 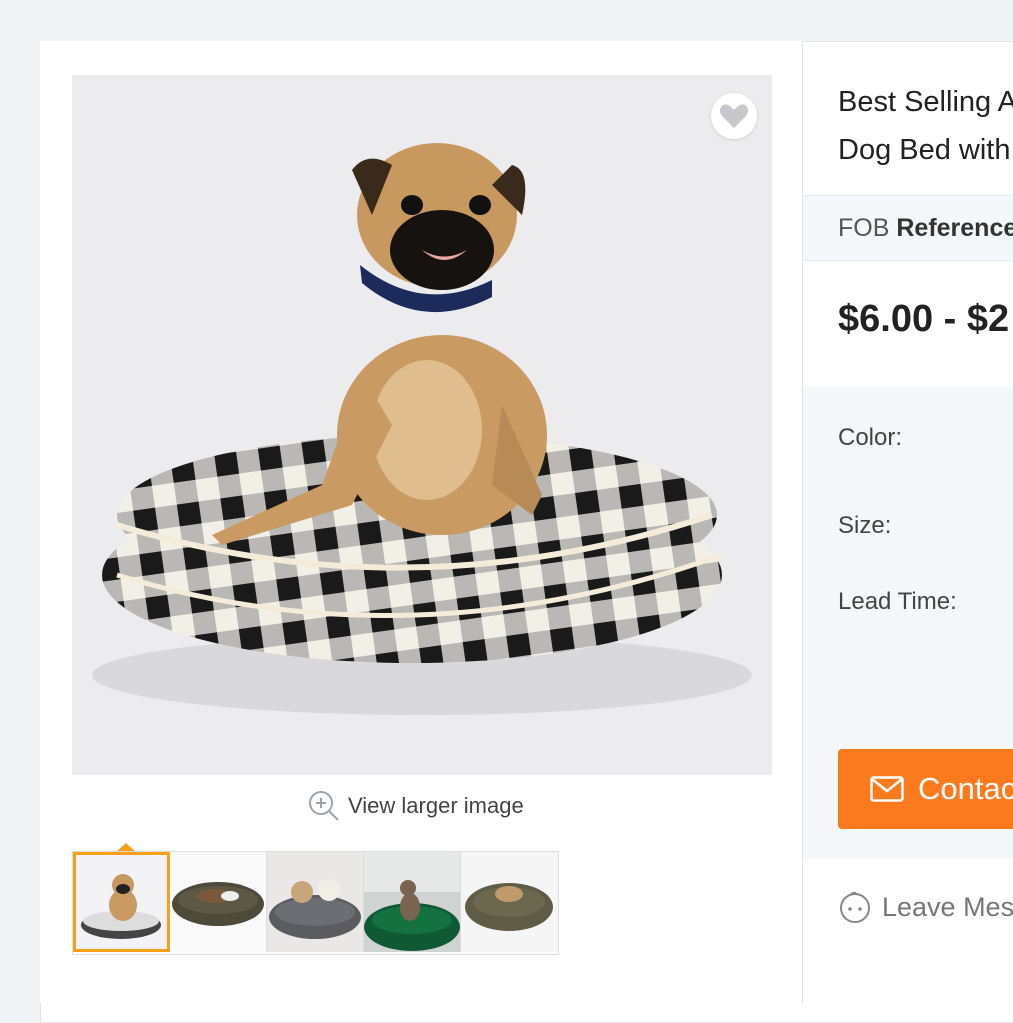 I want to click on product-title-line-1: Best Selling A, so click(x=925, y=102).